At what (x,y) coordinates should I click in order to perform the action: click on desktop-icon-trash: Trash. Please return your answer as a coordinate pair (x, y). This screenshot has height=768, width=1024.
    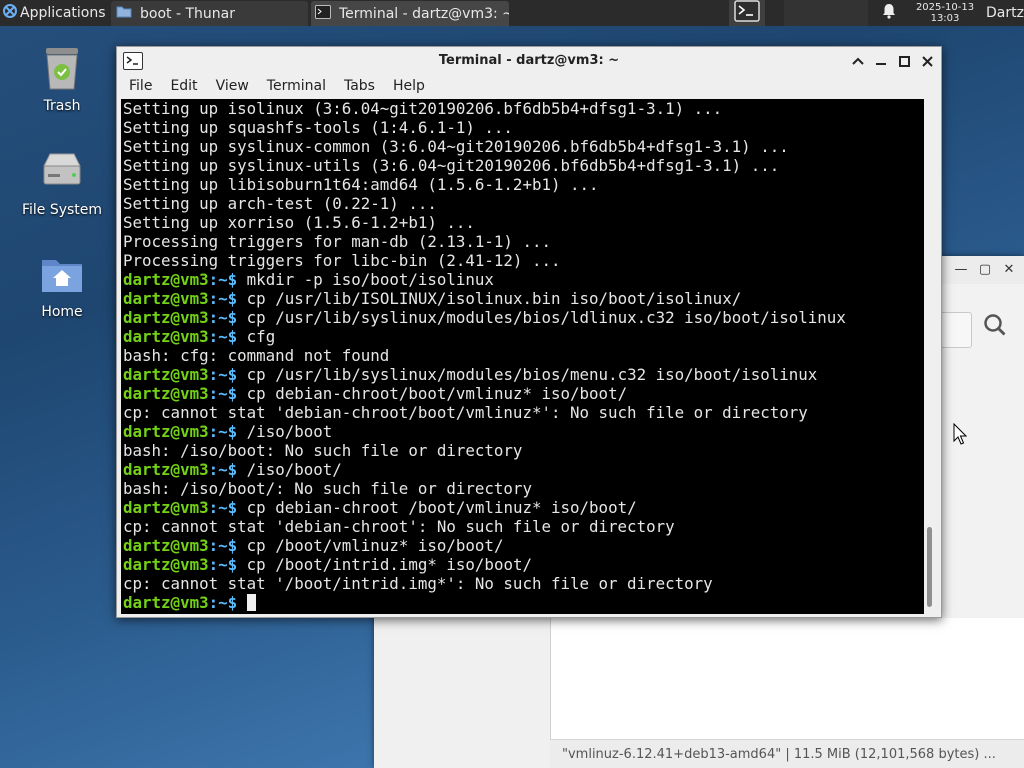
    Looking at the image, I should click on (62, 79).